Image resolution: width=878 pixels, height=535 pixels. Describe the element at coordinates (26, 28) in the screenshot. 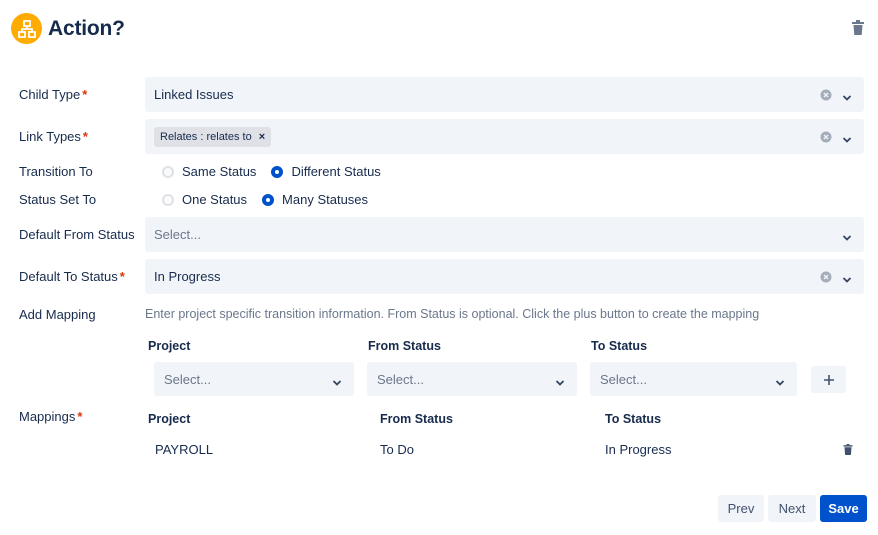

I see `hierarchy-icon` at that location.